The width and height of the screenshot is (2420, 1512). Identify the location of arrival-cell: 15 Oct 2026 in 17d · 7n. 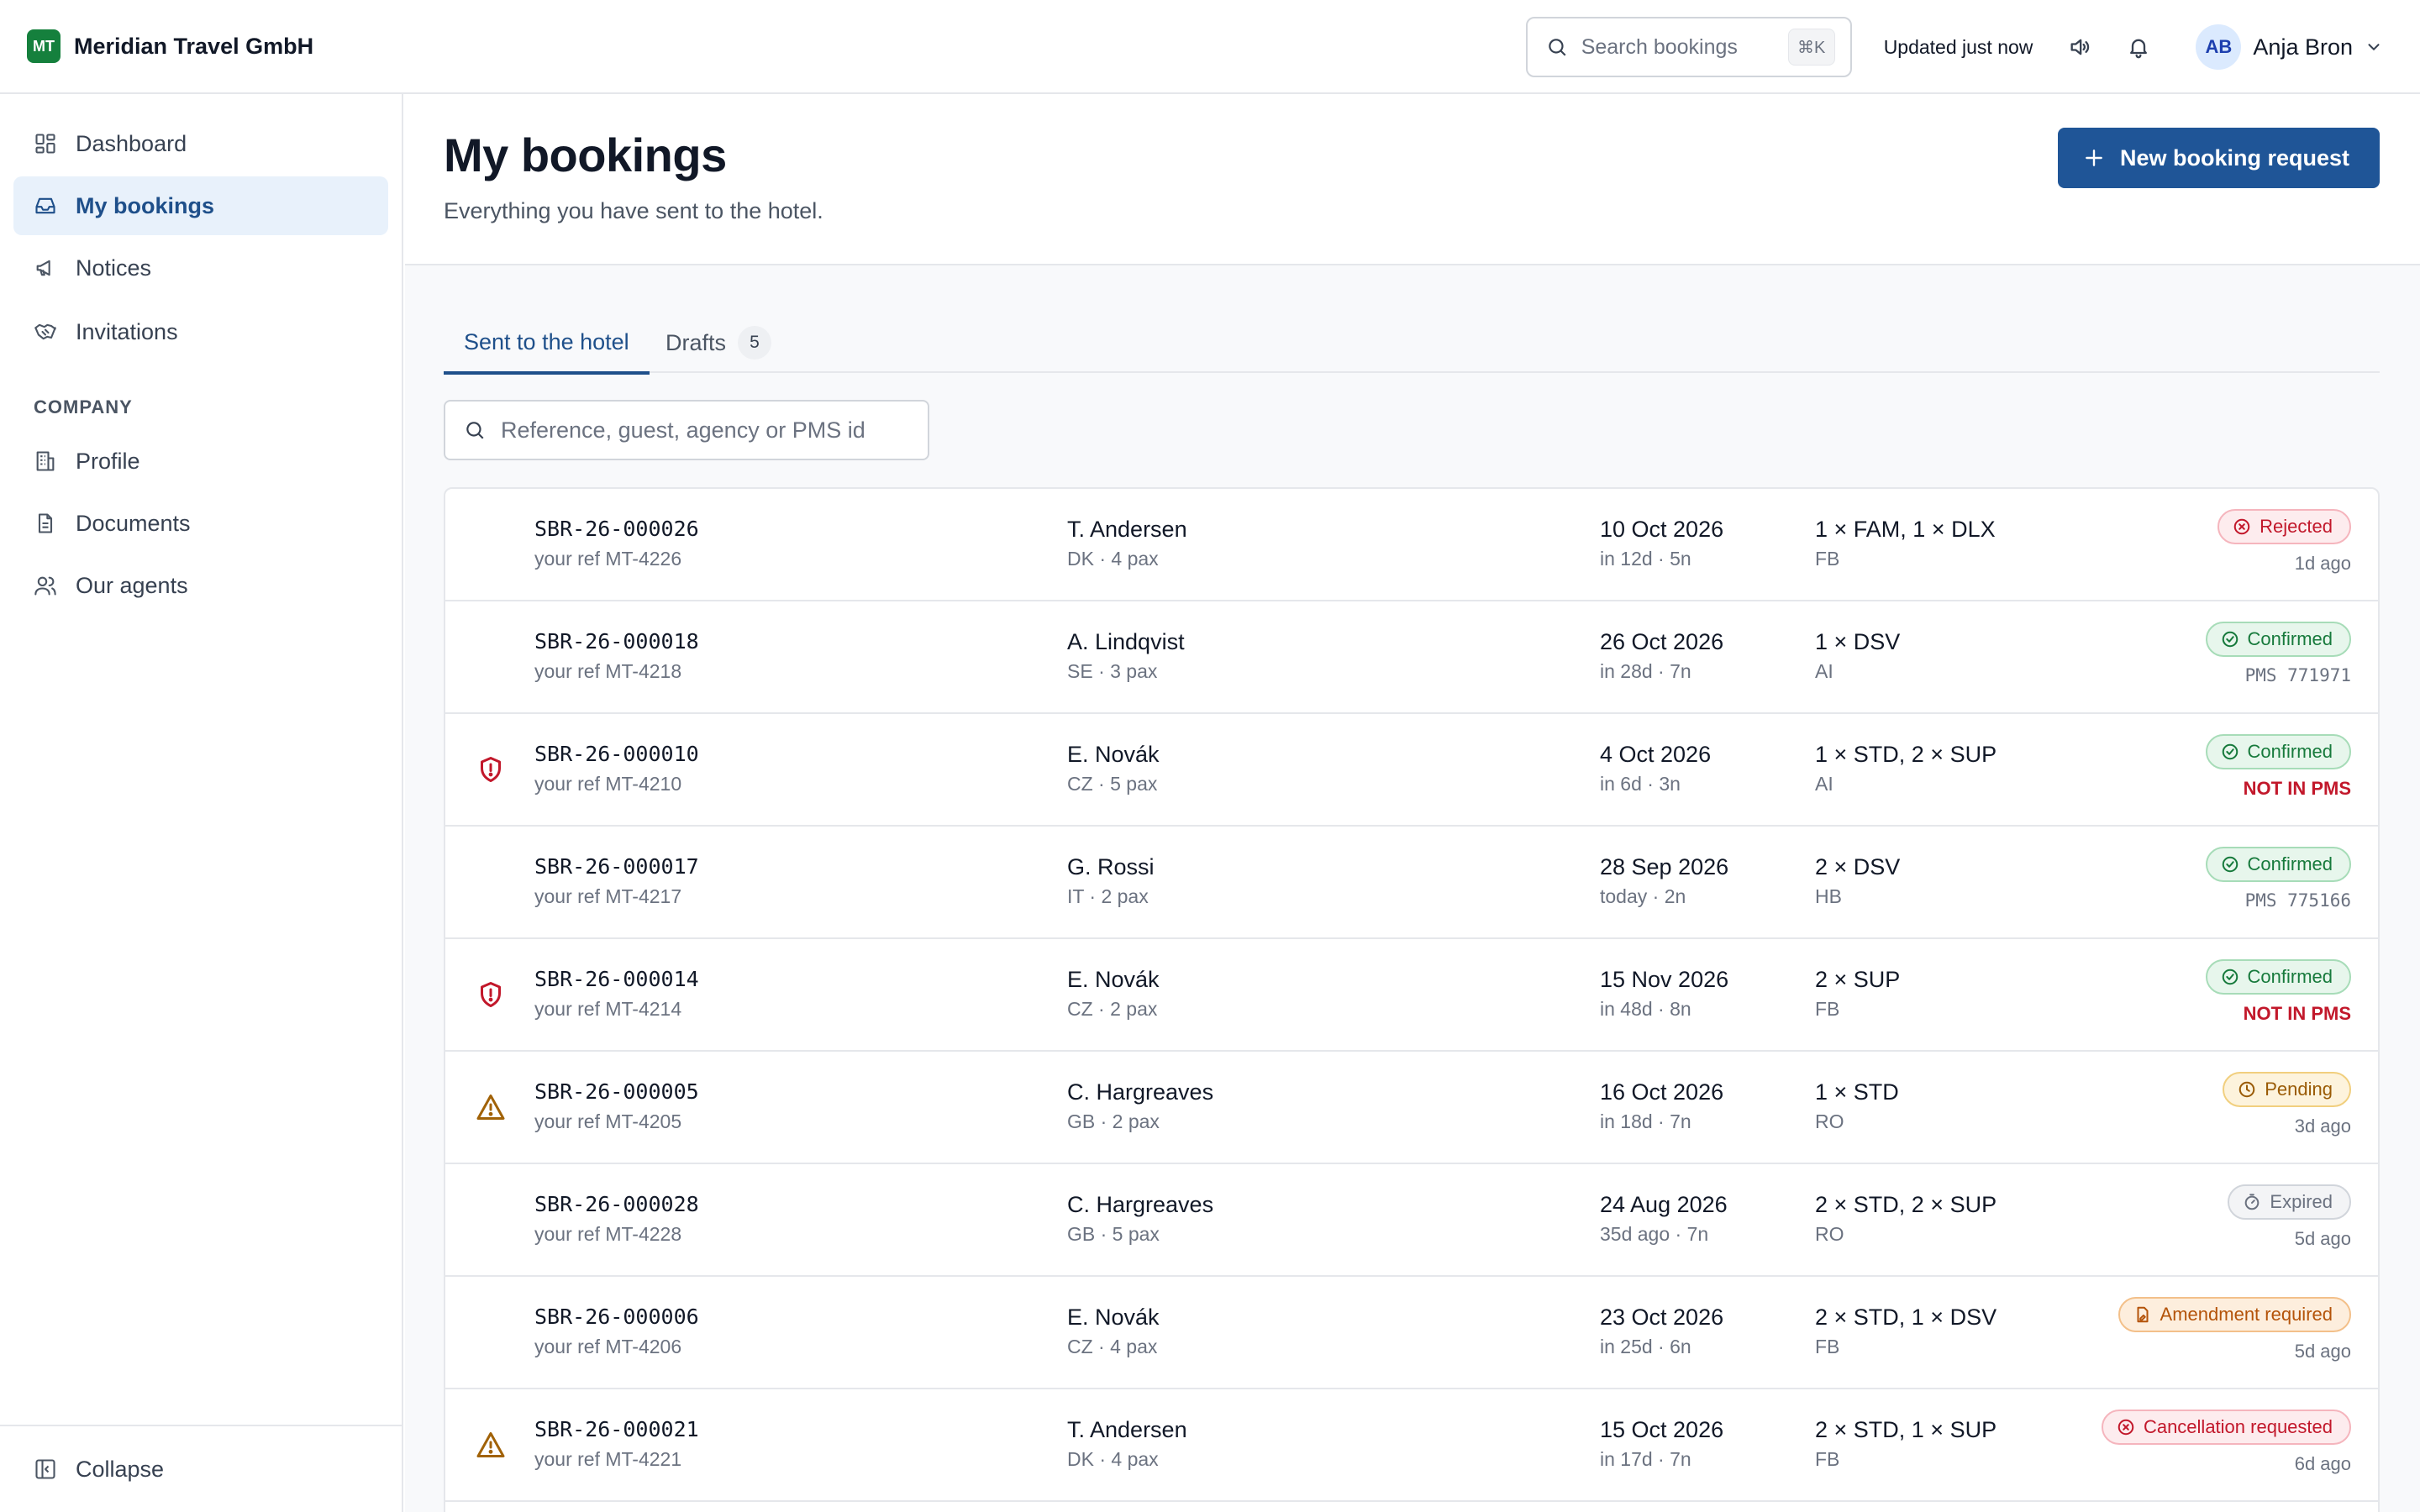
(1661, 1444).